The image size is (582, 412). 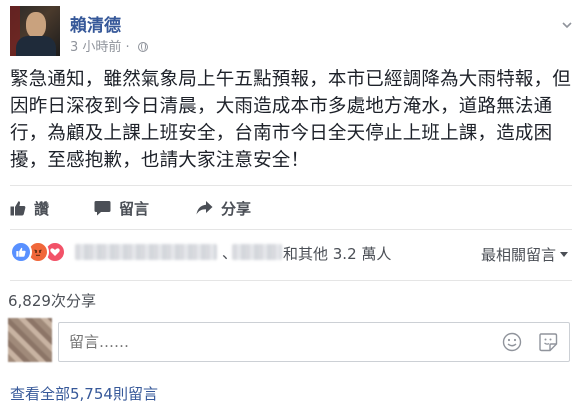 What do you see at coordinates (52, 300) in the screenshot?
I see `share-count: 6,829次分享` at bounding box center [52, 300].